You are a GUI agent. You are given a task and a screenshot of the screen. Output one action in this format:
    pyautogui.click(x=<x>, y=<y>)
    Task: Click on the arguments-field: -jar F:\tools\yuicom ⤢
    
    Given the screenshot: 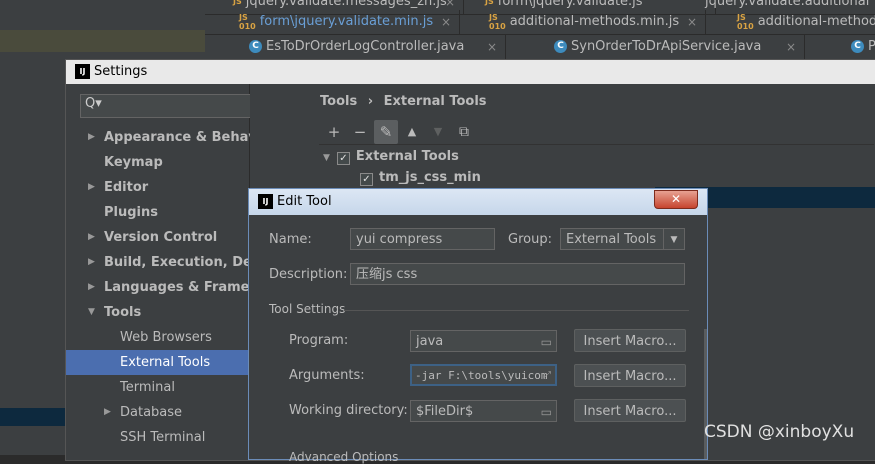 What is the action you would take?
    pyautogui.click(x=483, y=375)
    